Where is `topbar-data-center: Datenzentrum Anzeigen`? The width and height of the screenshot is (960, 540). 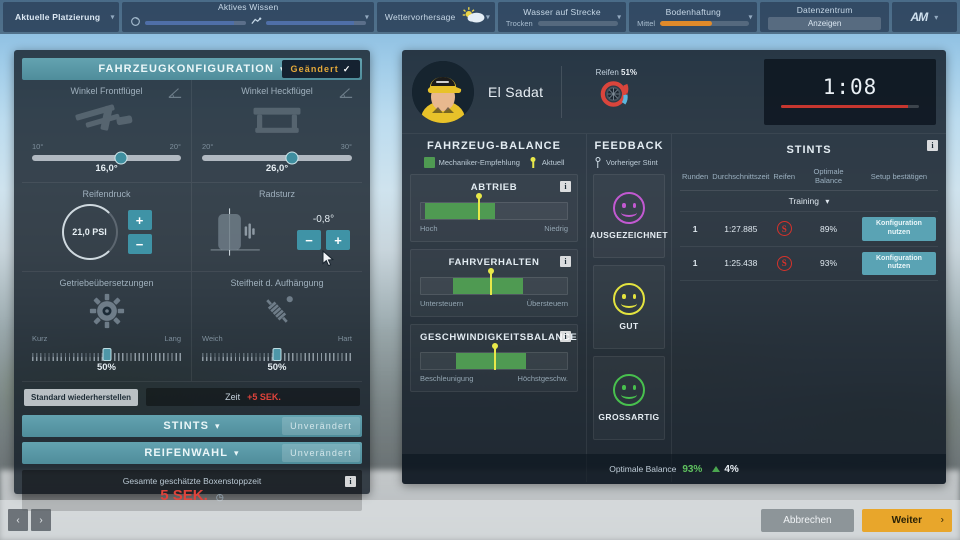 topbar-data-center: Datenzentrum Anzeigen is located at coordinates (824, 17).